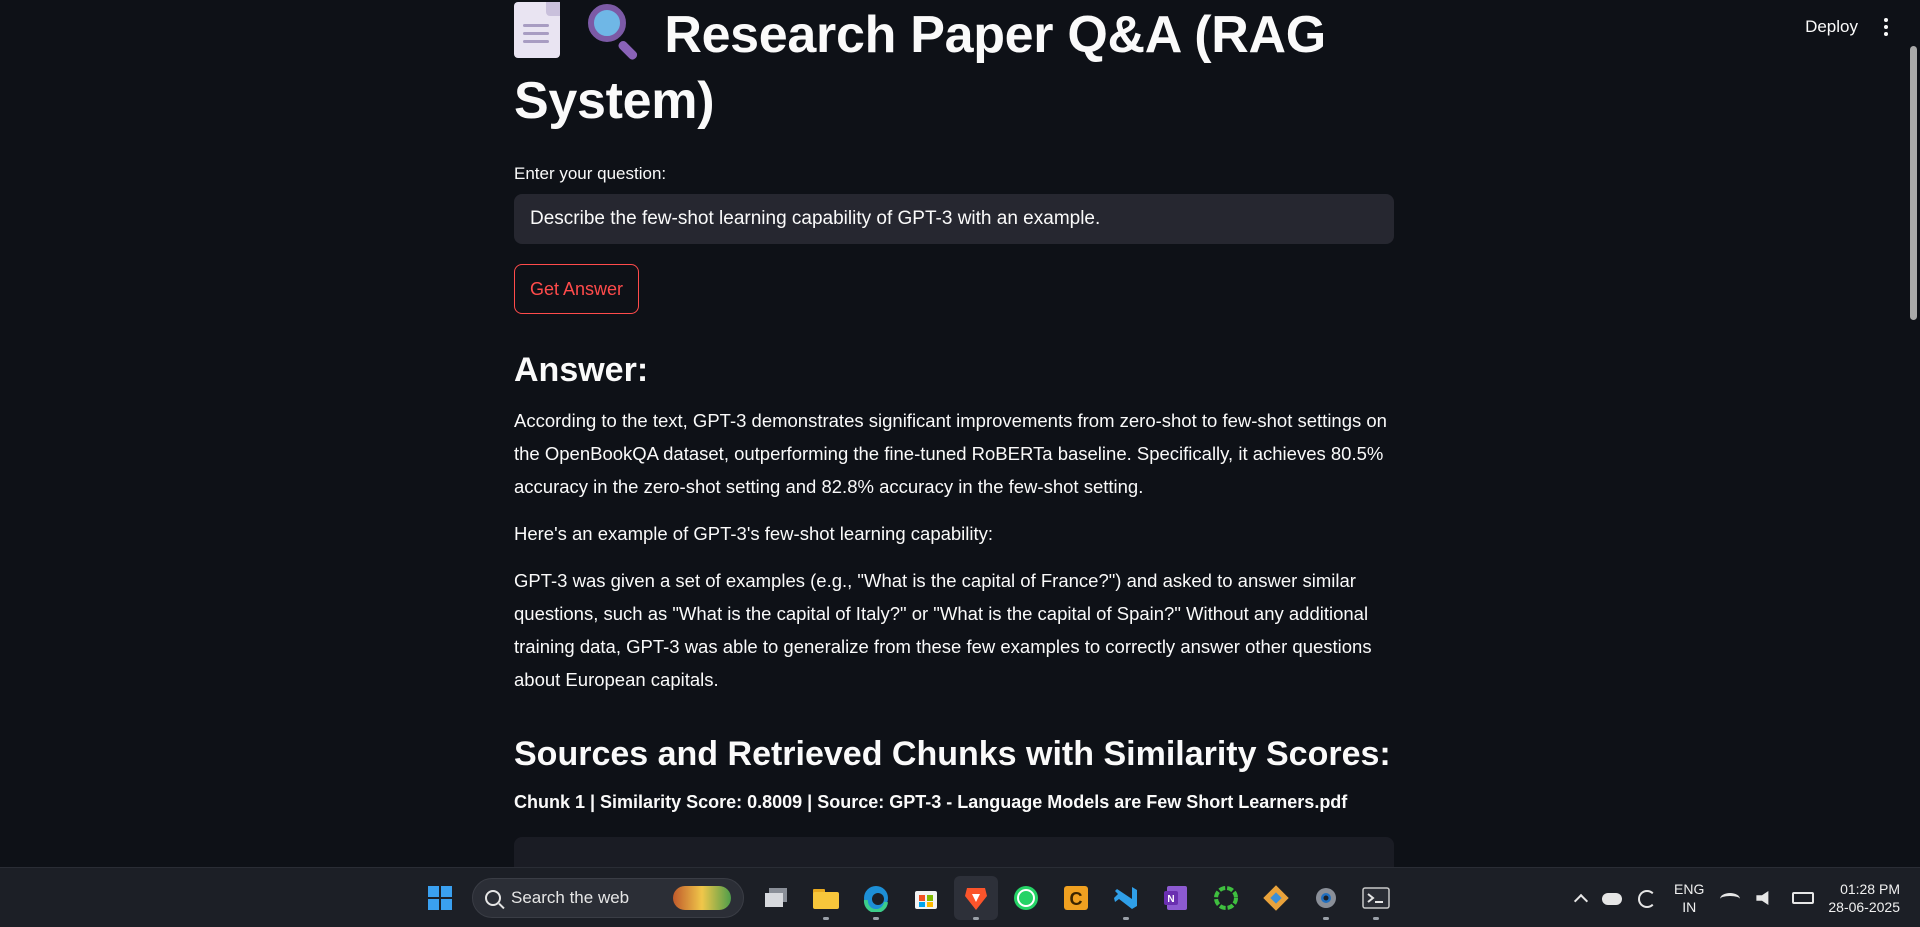 This screenshot has height=927, width=1920. I want to click on wifi-icon, so click(1730, 898).